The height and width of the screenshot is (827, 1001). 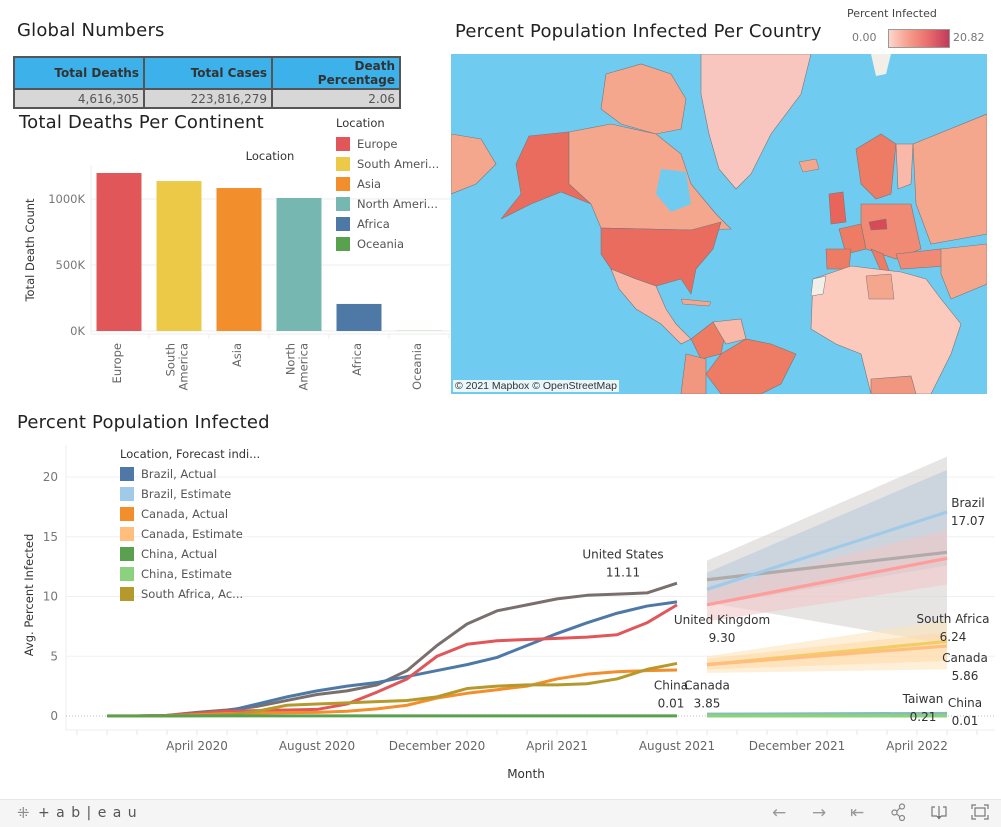 I want to click on series-brazil-actual, so click(x=407, y=659).